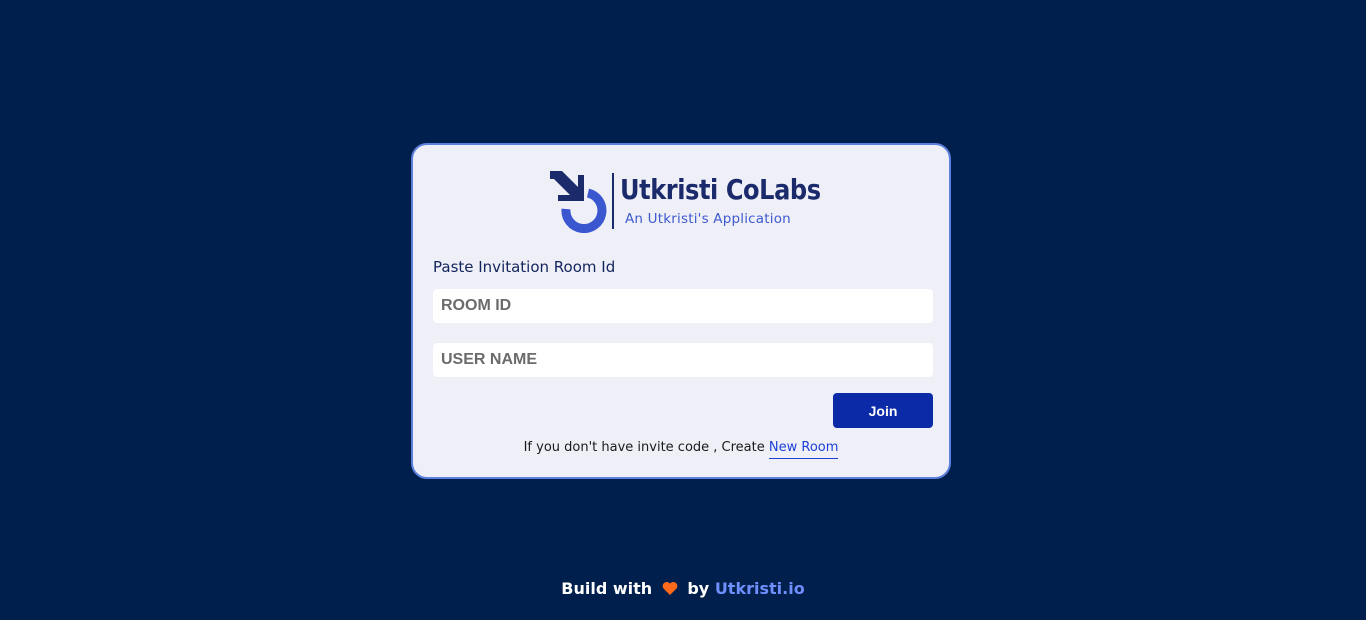 The image size is (1366, 620). I want to click on colabs-logo-icon, so click(578, 202).